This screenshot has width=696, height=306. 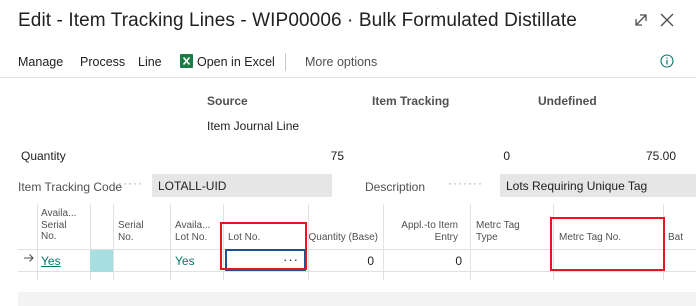 What do you see at coordinates (285, 62) in the screenshot?
I see `action-separator` at bounding box center [285, 62].